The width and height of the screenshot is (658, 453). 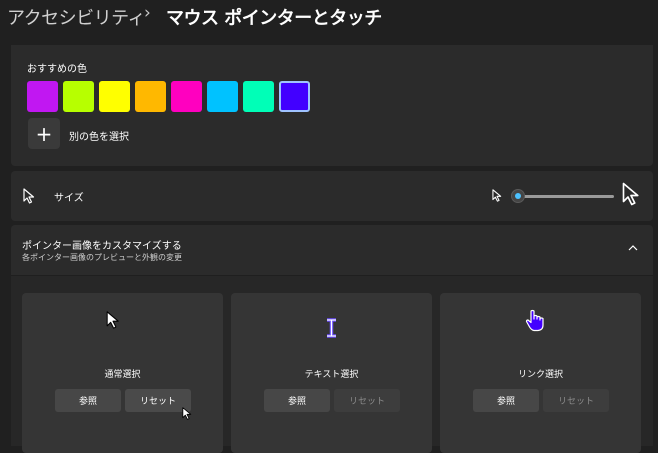 I want to click on add-custom-color-label: 別の色を選択, so click(x=99, y=137).